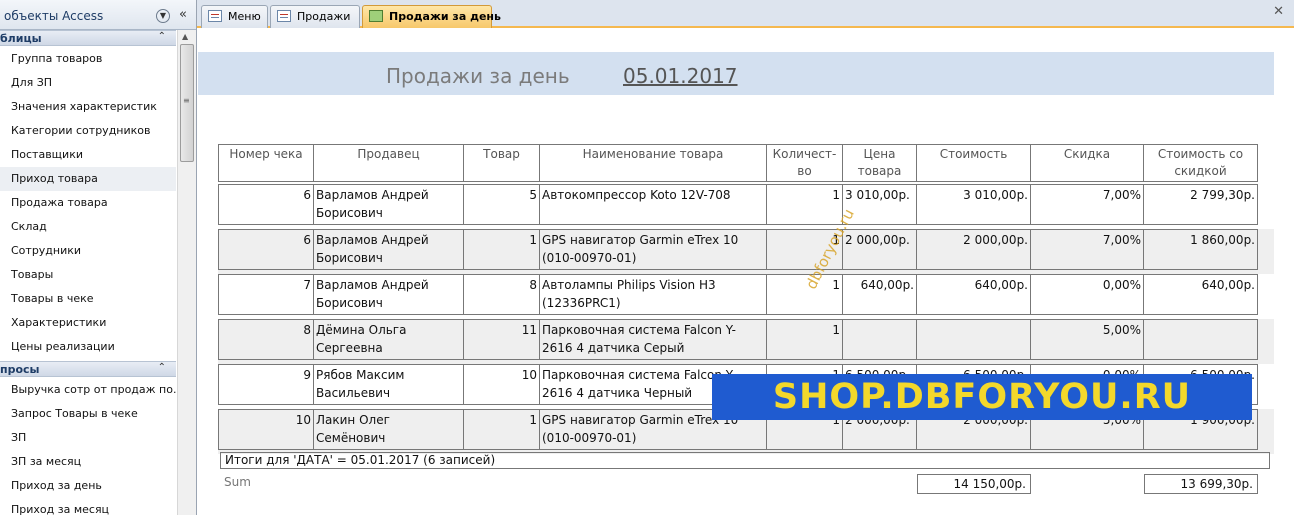  Describe the element at coordinates (478, 76) in the screenshot. I see `report-title: Продажи за день` at that location.